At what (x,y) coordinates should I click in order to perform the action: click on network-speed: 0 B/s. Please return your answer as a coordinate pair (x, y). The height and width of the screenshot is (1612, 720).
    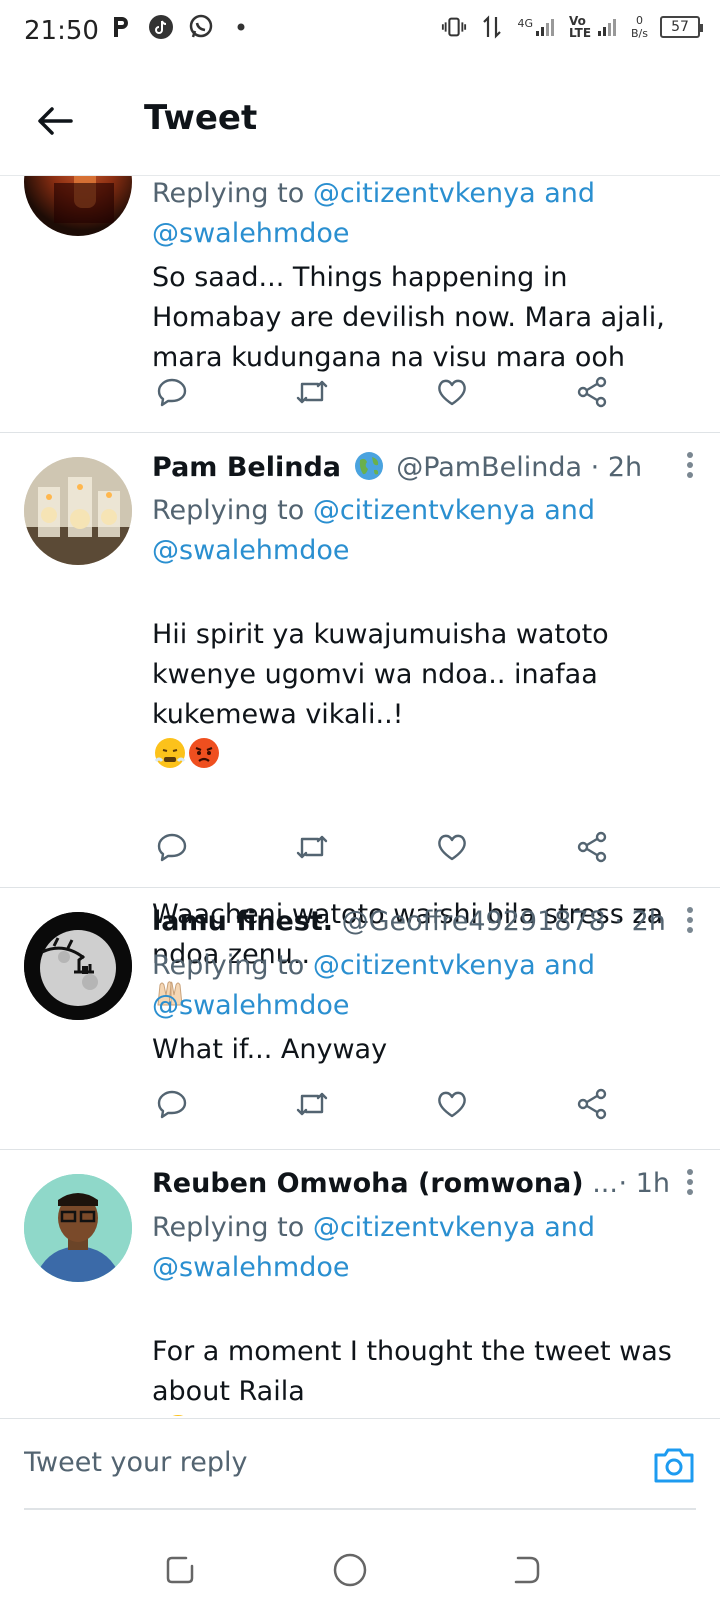
    Looking at the image, I should click on (639, 27).